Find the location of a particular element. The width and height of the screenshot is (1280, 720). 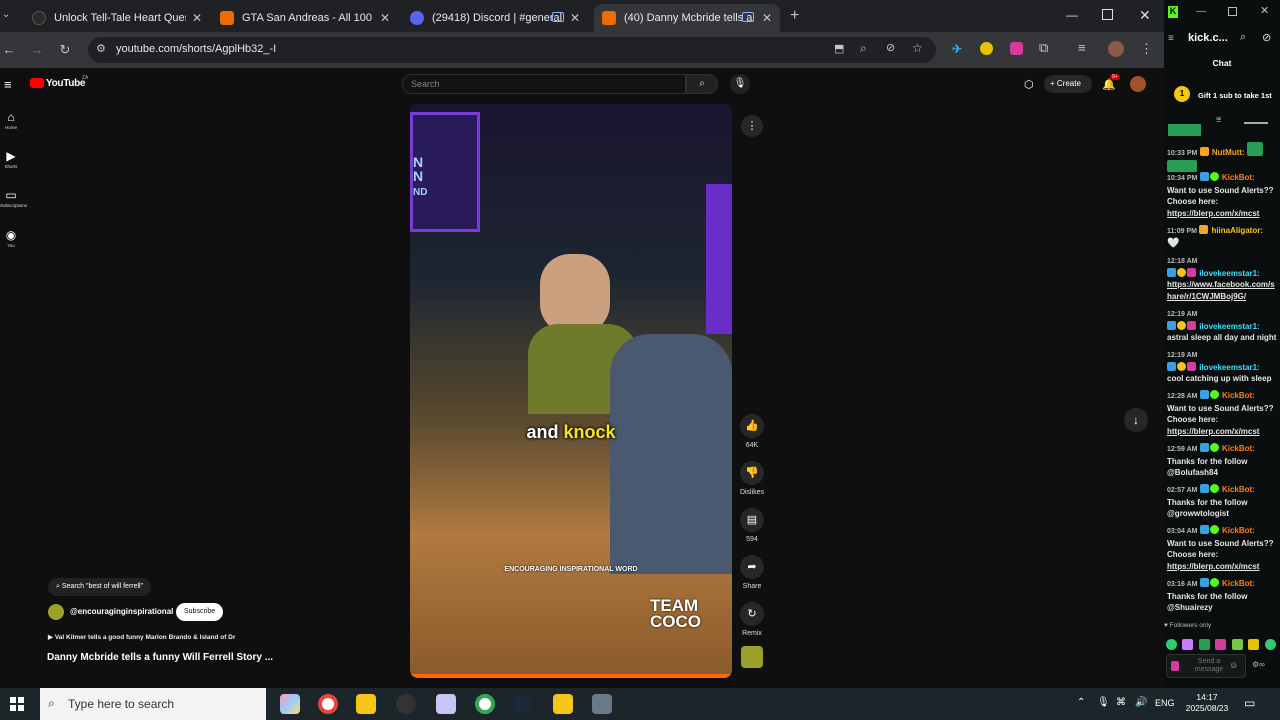

create-button: + Create is located at coordinates (1068, 84).